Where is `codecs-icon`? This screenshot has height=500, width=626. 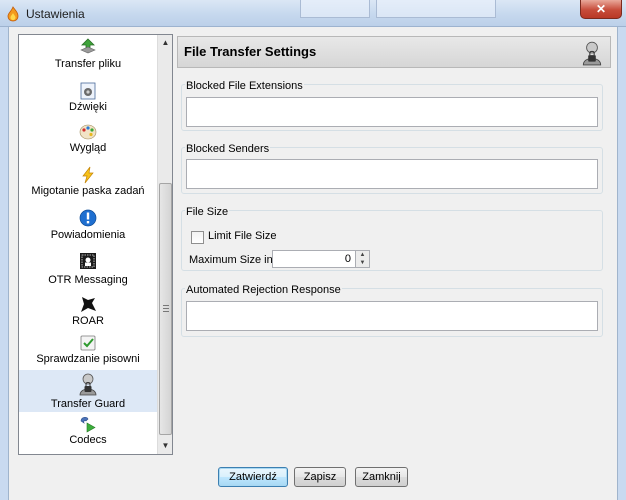 codecs-icon is located at coordinates (88, 424).